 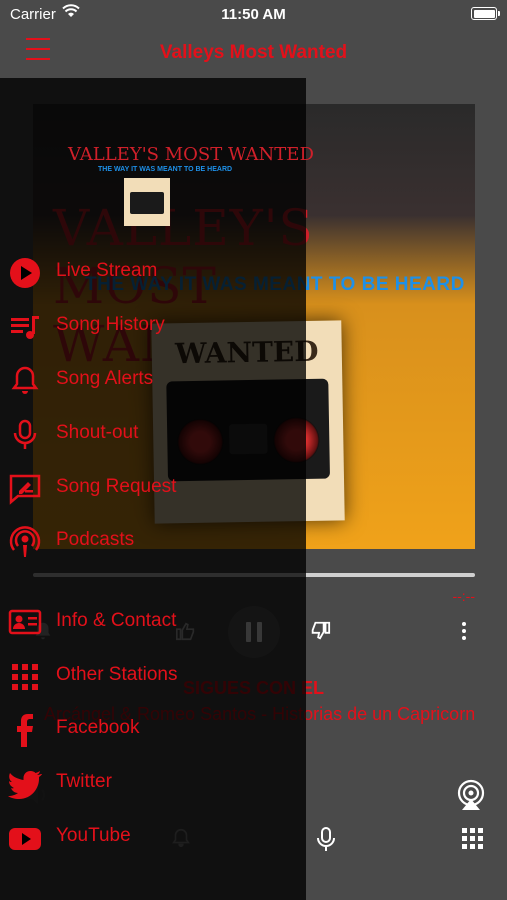 I want to click on twitter-icon, so click(x=25, y=785).